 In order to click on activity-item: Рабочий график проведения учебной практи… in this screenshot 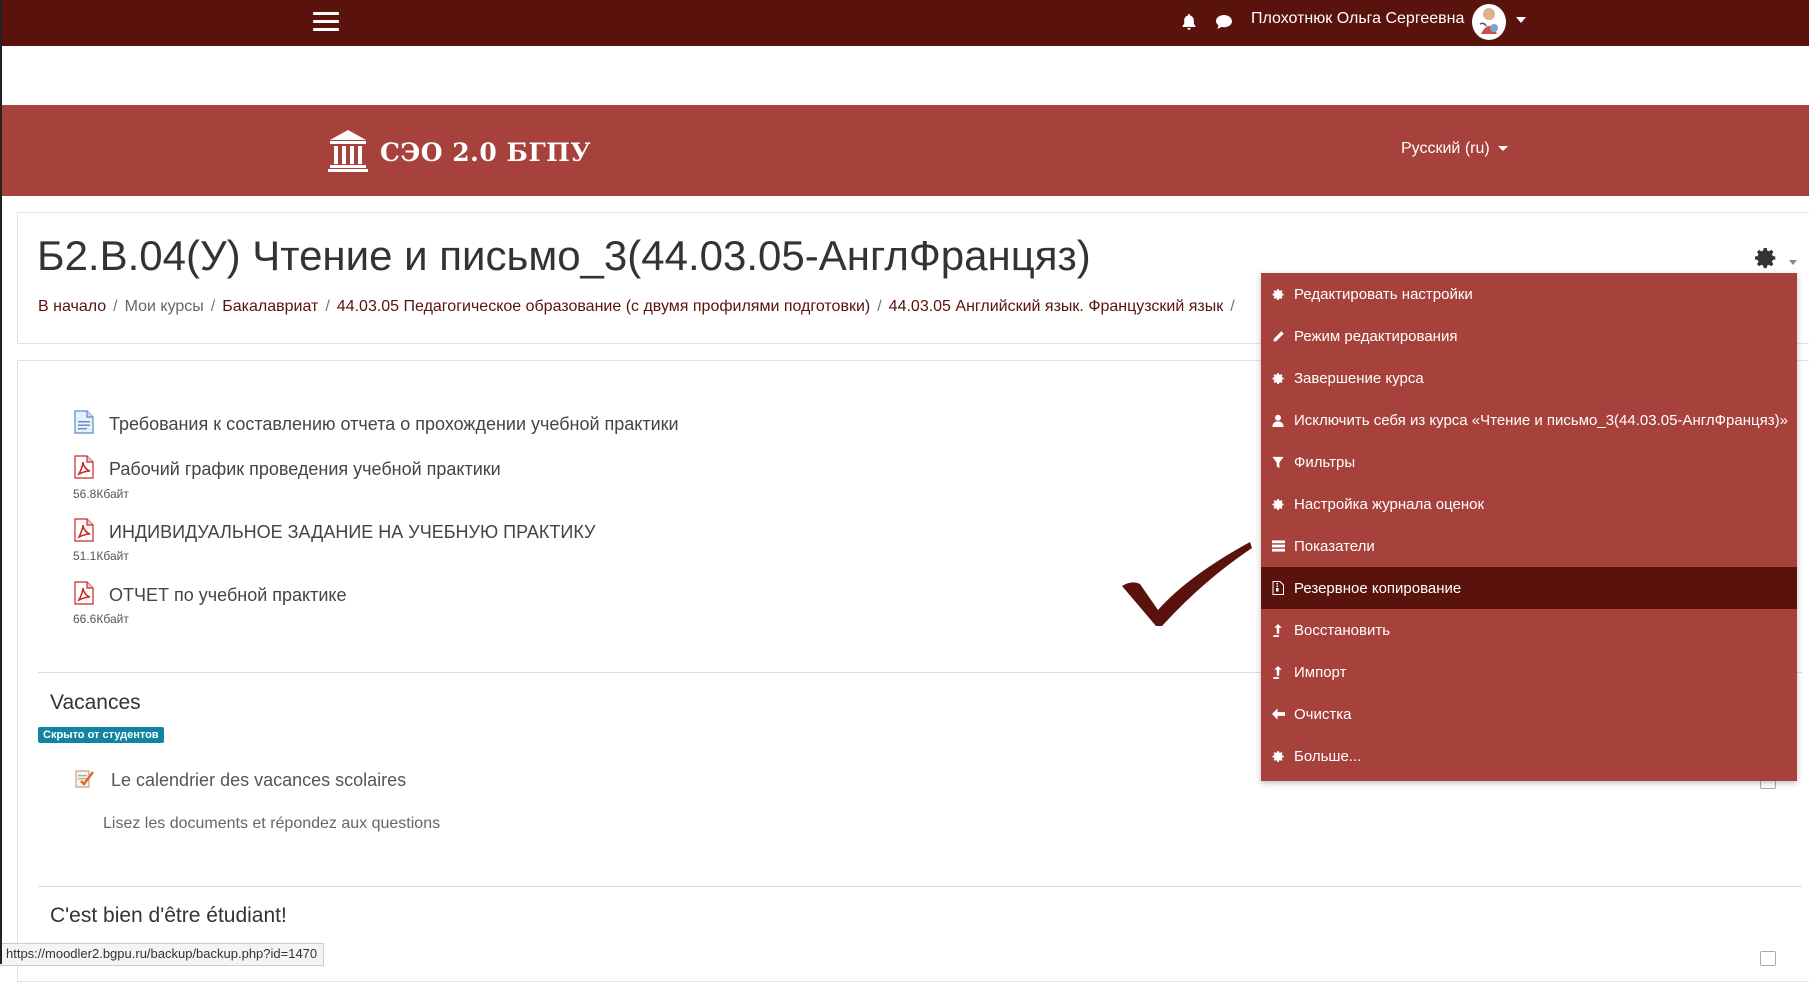, I will do `click(287, 469)`.